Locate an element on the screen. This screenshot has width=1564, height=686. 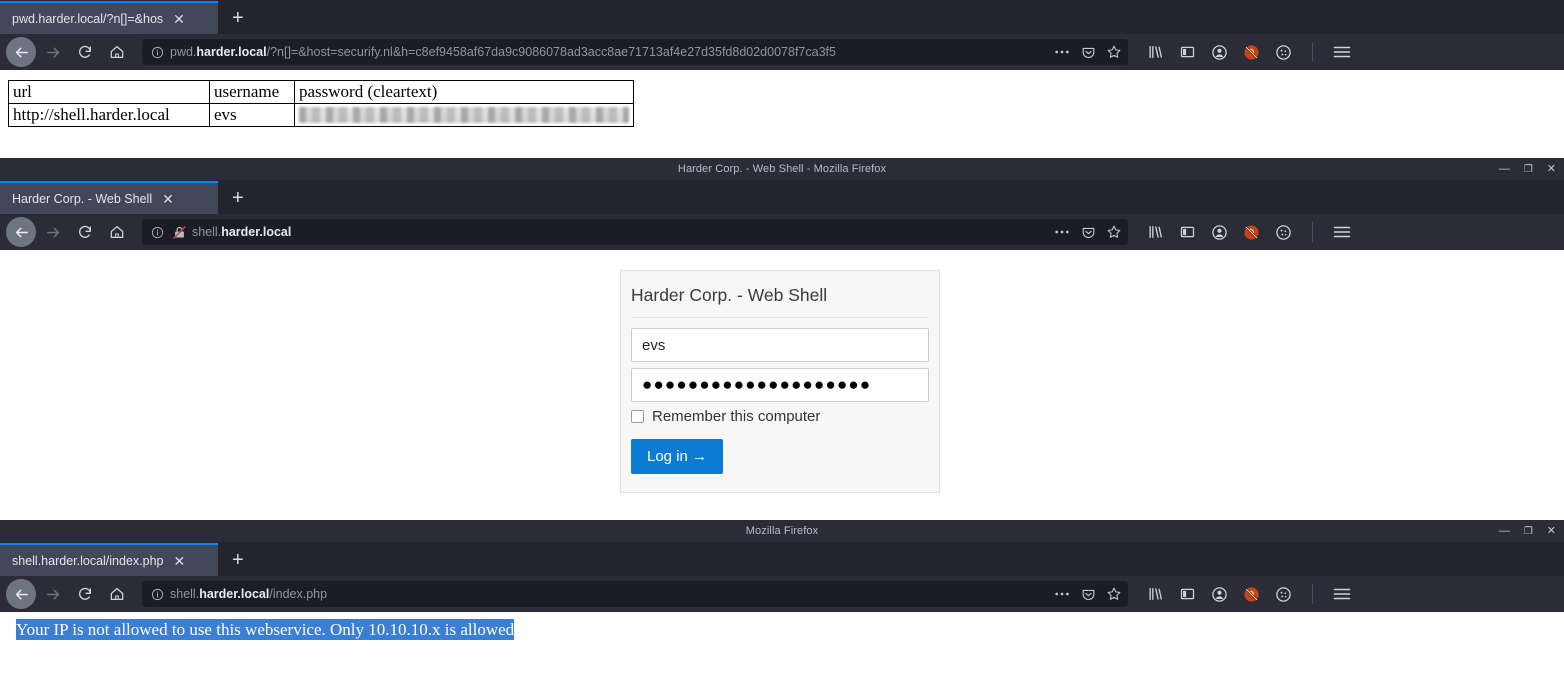
password-input: ●●●●●●●●●●●●●●●●●●●● is located at coordinates (780, 385).